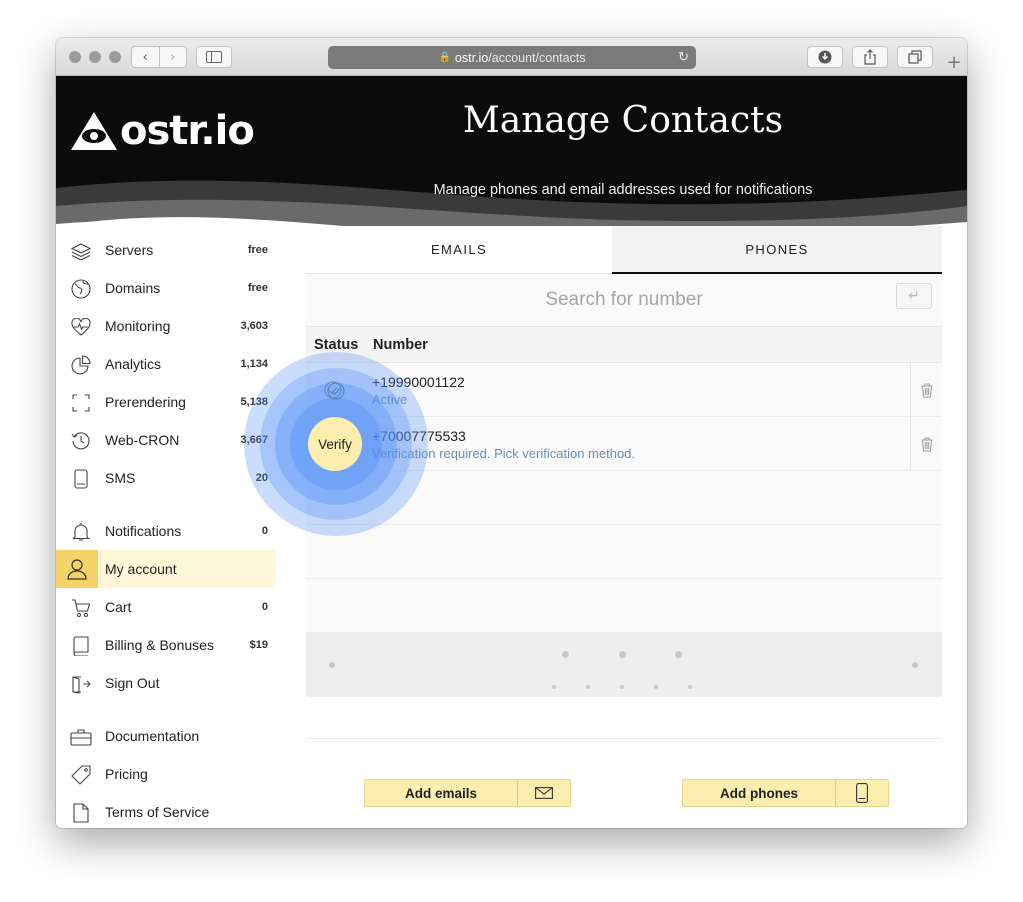  What do you see at coordinates (115, 57) in the screenshot?
I see `zoom-window-button` at bounding box center [115, 57].